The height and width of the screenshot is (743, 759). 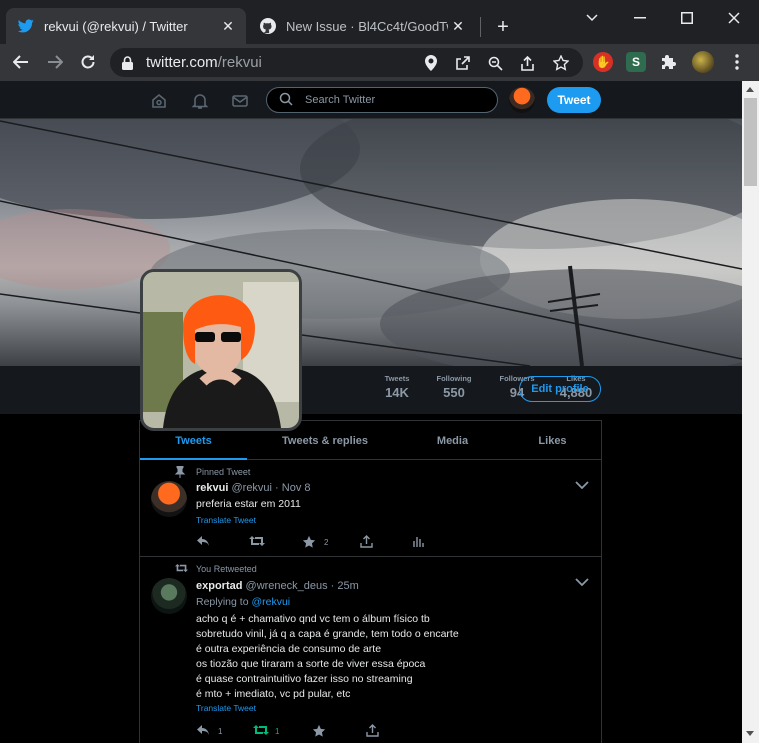 What do you see at coordinates (669, 62) in the screenshot?
I see `extensions-puzzle-icon` at bounding box center [669, 62].